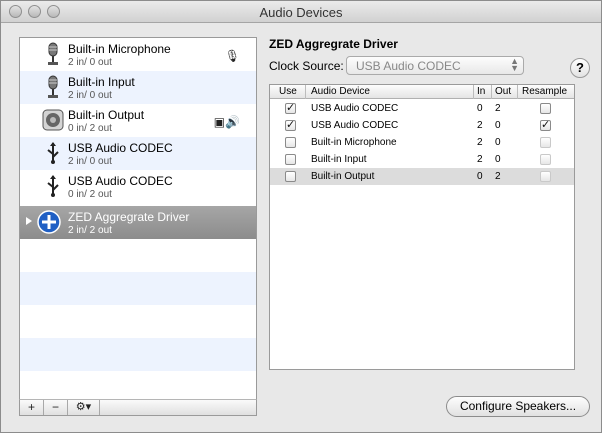  Describe the element at coordinates (288, 91) in the screenshot. I see `column-header-use: Use` at that location.